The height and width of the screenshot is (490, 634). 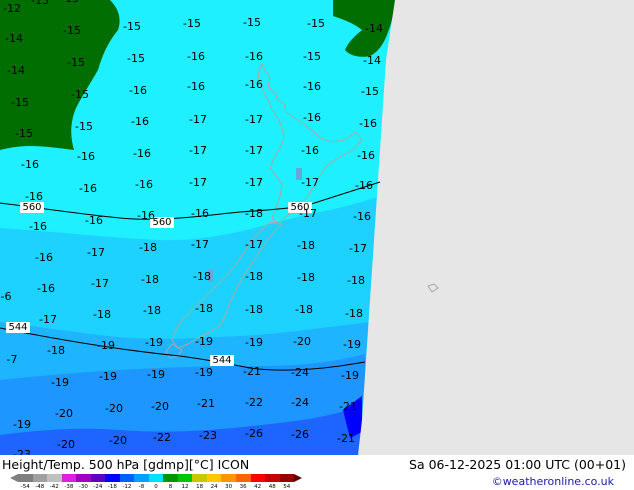 I want to click on colorbar, so click(x=156, y=478).